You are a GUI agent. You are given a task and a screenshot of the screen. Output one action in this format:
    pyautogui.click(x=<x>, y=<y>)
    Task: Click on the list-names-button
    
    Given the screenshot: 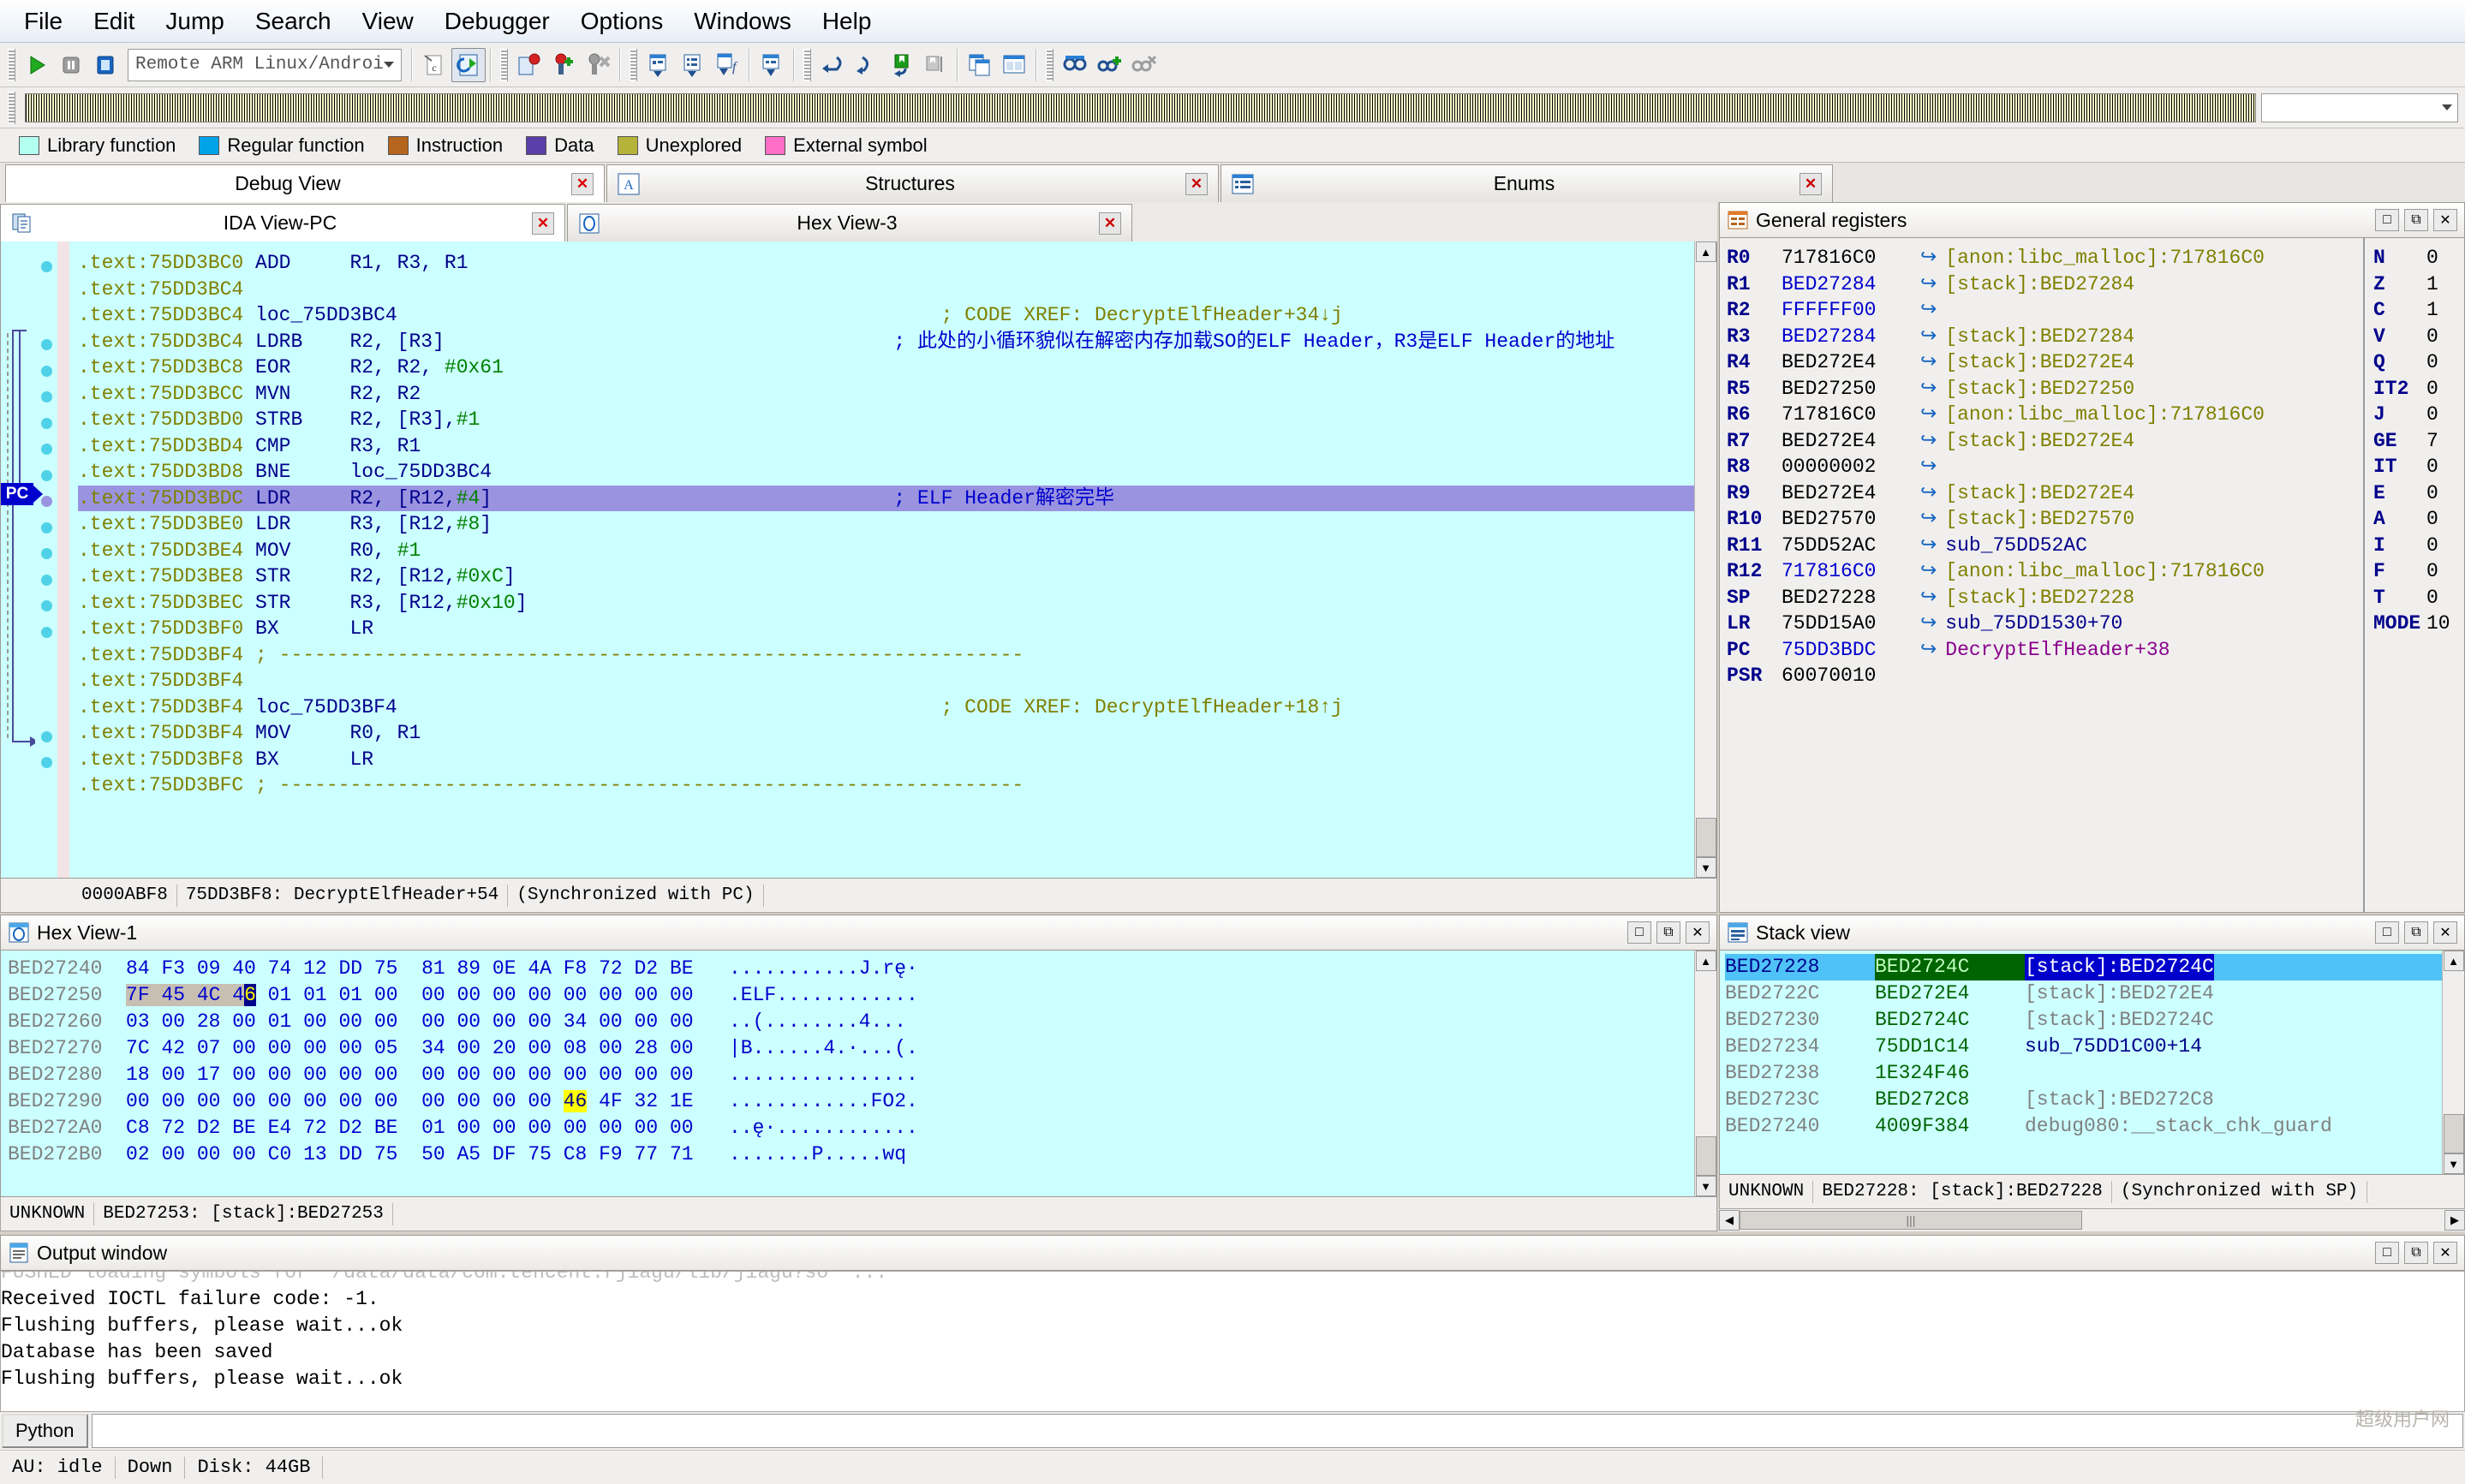 What is the action you would take?
    pyautogui.click(x=659, y=65)
    